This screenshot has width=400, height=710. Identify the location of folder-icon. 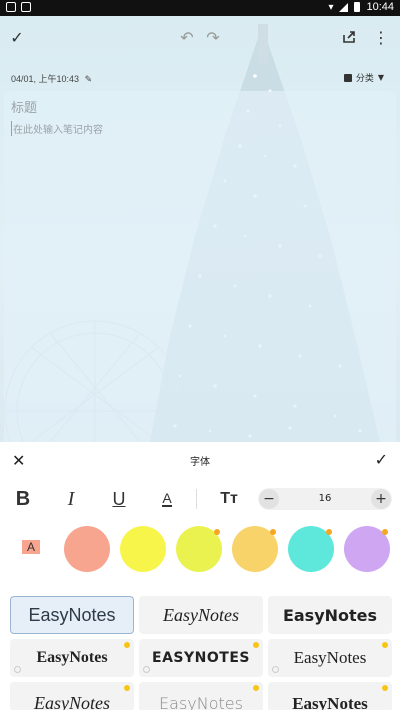
(347, 77).